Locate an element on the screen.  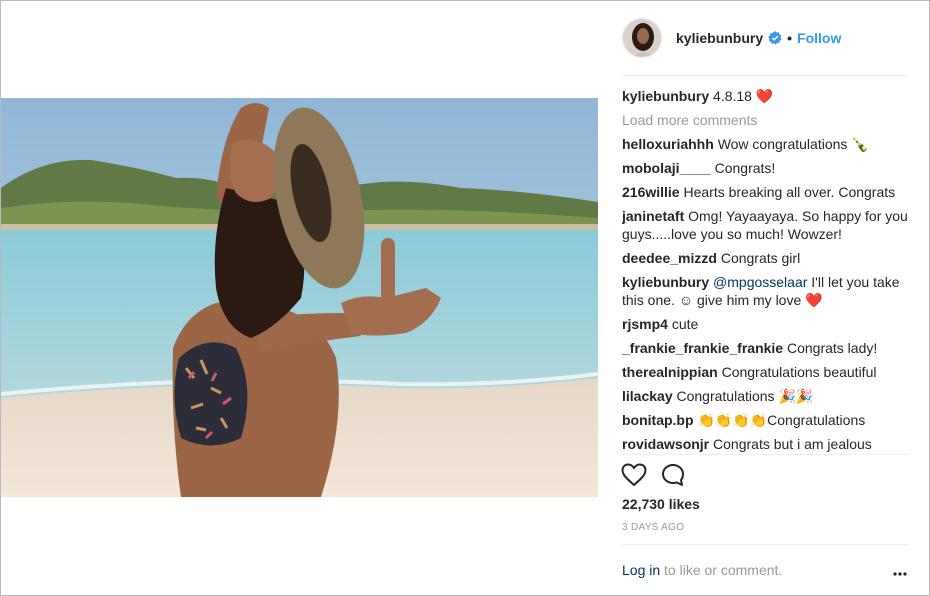
comment-item: helloxuriahhh Wow congratulations 🍾 is located at coordinates (768, 144).